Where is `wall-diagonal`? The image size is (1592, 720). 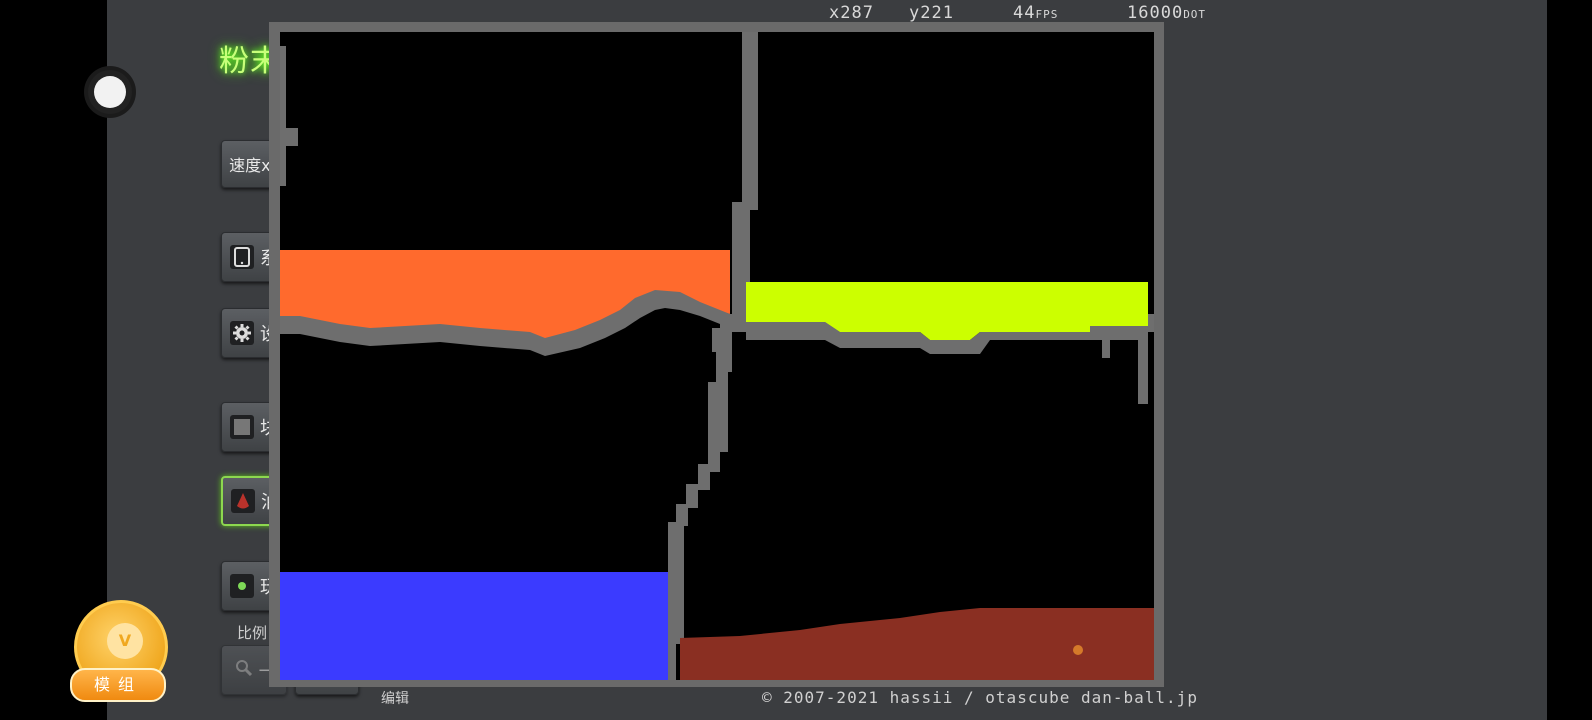
wall-diagonal is located at coordinates (698, 504).